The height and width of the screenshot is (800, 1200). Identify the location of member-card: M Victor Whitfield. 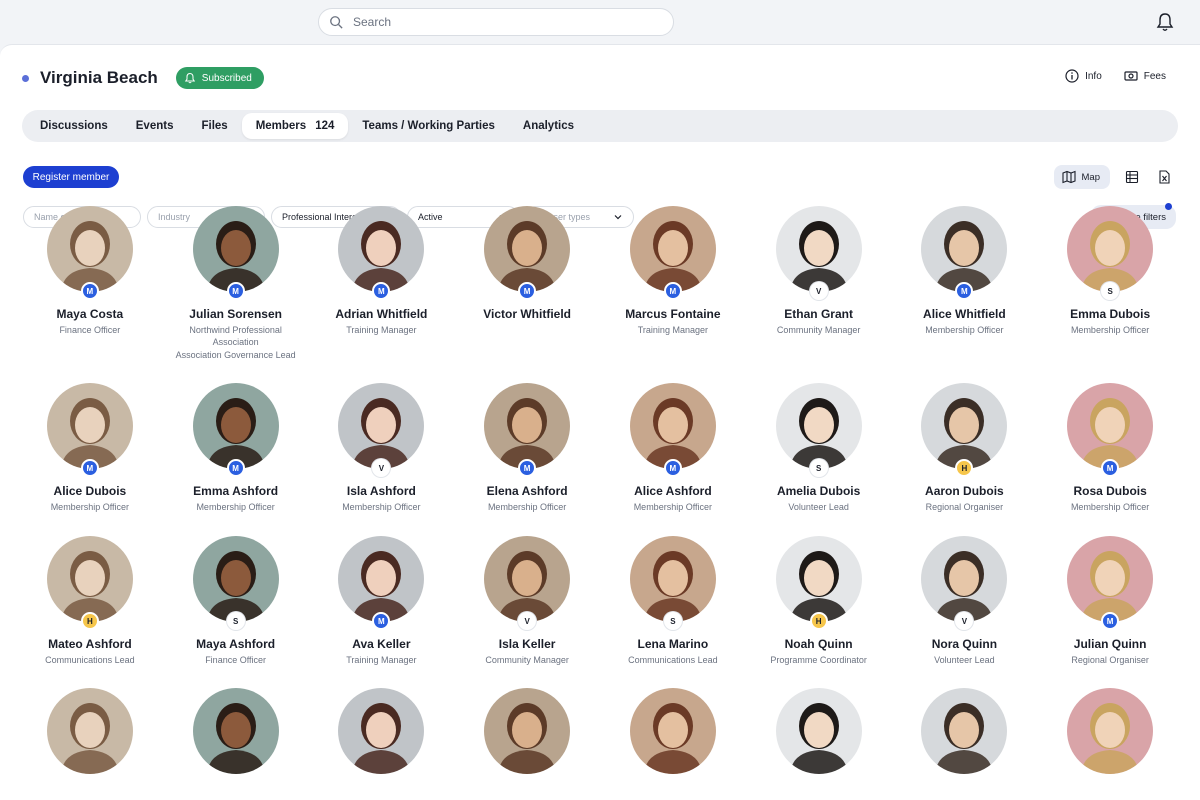
(527, 294).